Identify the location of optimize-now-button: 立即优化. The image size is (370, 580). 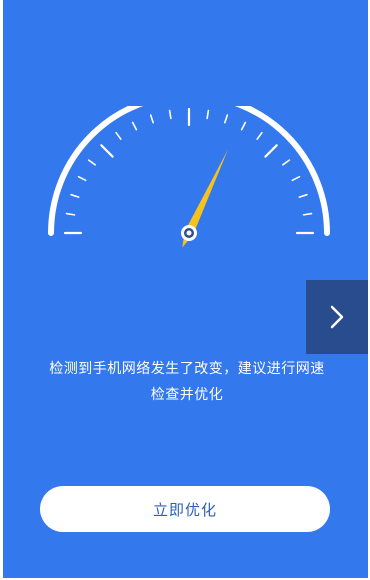
(185, 509).